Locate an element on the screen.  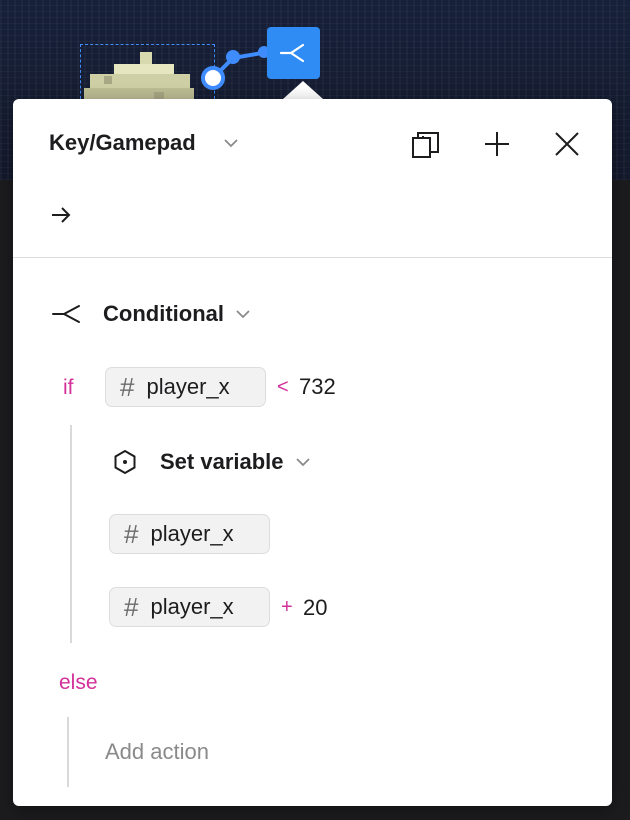
duplicate-icon is located at coordinates (426, 144).